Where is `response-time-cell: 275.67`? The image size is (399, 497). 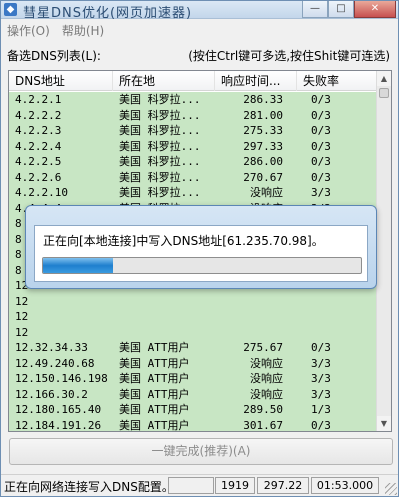
response-time-cell: 275.67 is located at coordinates (263, 347).